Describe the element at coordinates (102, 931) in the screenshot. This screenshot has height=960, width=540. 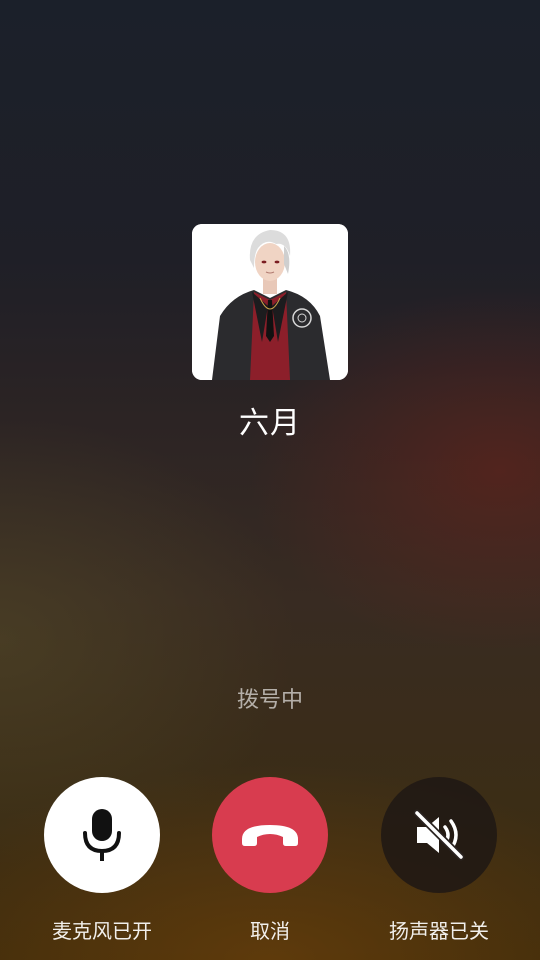
I see `microphone-label: 麦克风已开` at that location.